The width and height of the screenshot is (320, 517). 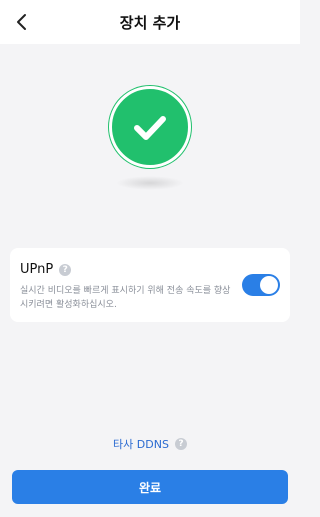 I want to click on success-circle, so click(x=150, y=127).